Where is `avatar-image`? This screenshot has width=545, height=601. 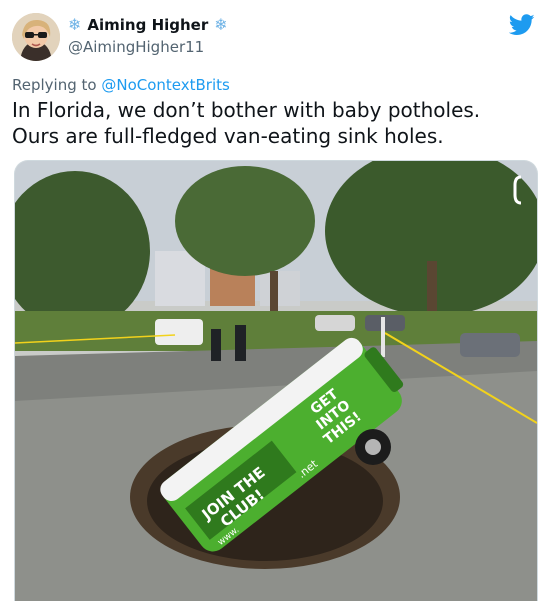
avatar-image is located at coordinates (36, 37).